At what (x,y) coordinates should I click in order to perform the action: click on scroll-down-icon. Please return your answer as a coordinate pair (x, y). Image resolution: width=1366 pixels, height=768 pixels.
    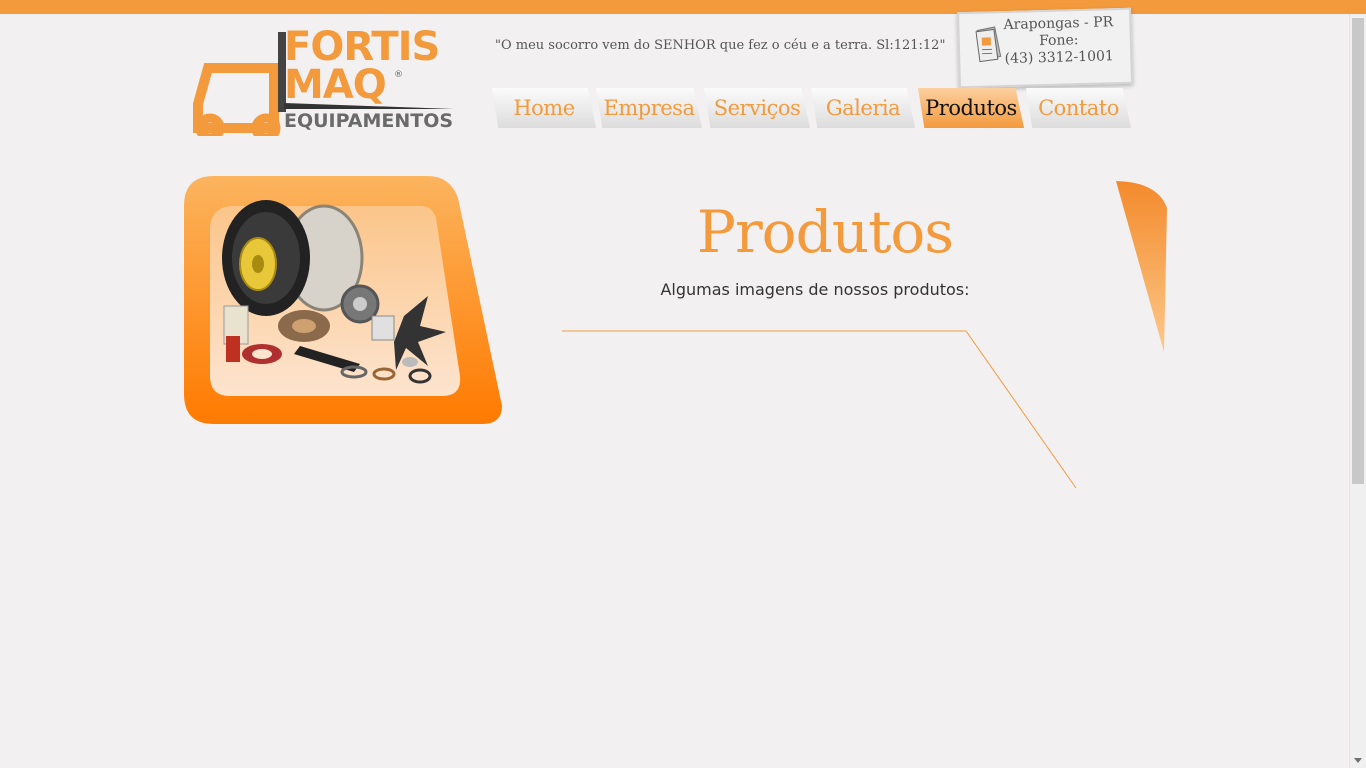
    Looking at the image, I should click on (1358, 760).